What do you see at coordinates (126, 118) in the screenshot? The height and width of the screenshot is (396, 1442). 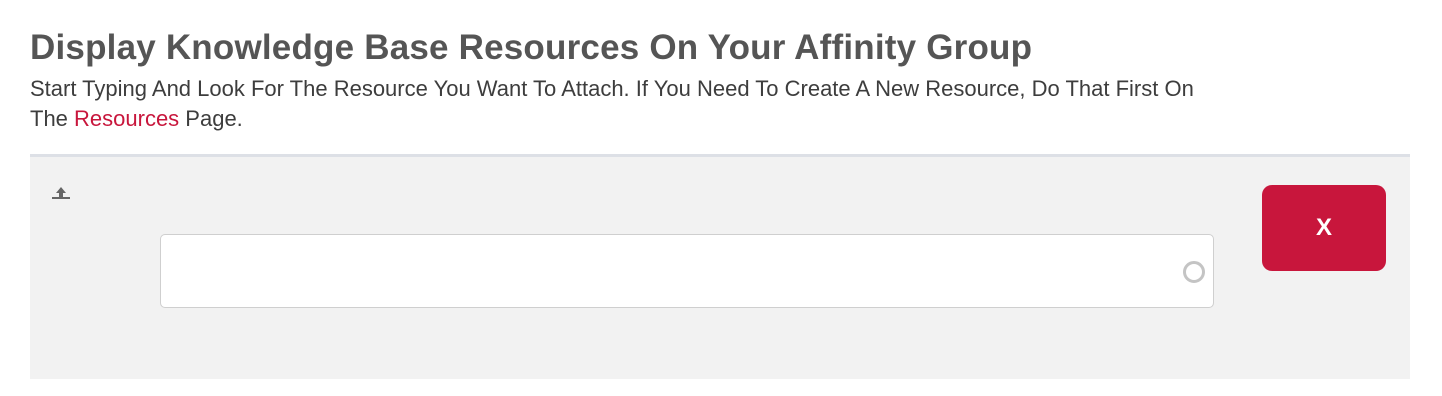 I see `resources-link: Resources` at bounding box center [126, 118].